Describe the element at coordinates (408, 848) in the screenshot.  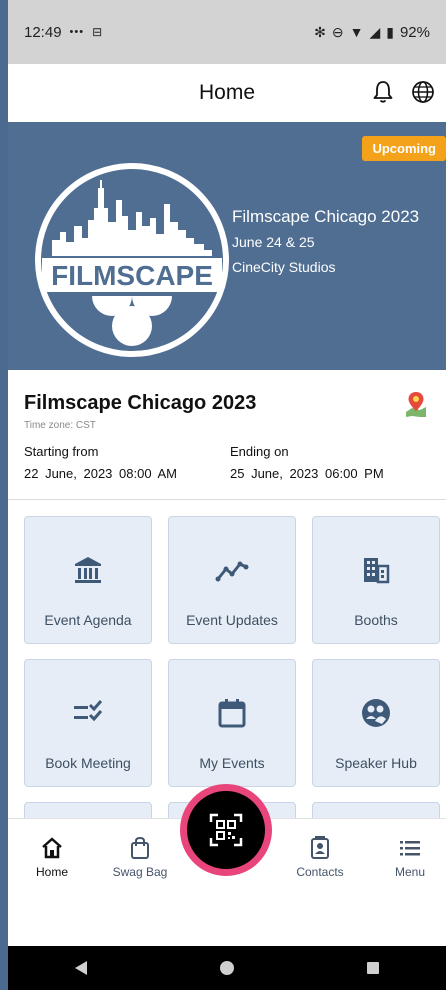
I see `menu-icon` at that location.